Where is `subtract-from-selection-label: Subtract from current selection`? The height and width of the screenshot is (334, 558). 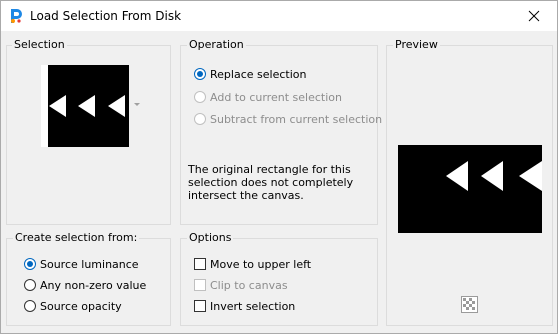
subtract-from-selection-label: Subtract from current selection is located at coordinates (296, 119).